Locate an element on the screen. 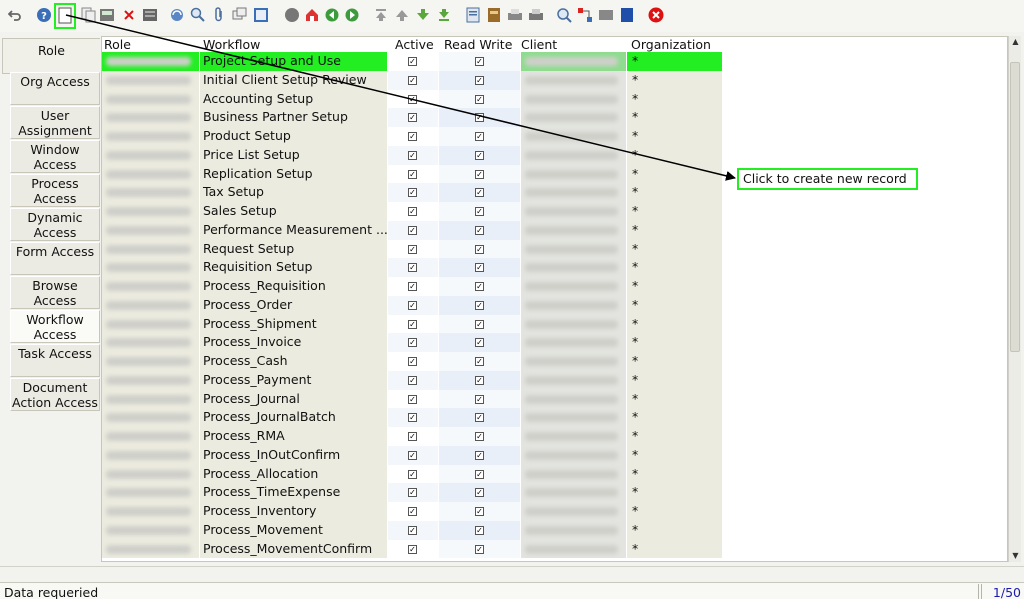  annotation-callout: Click to create new record is located at coordinates (827, 179).